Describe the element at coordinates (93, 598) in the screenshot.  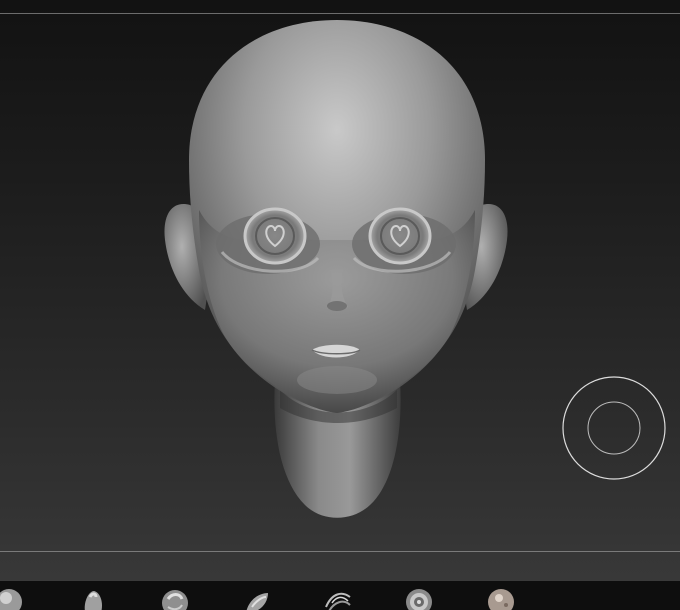
I see `standard-brush-icon` at that location.